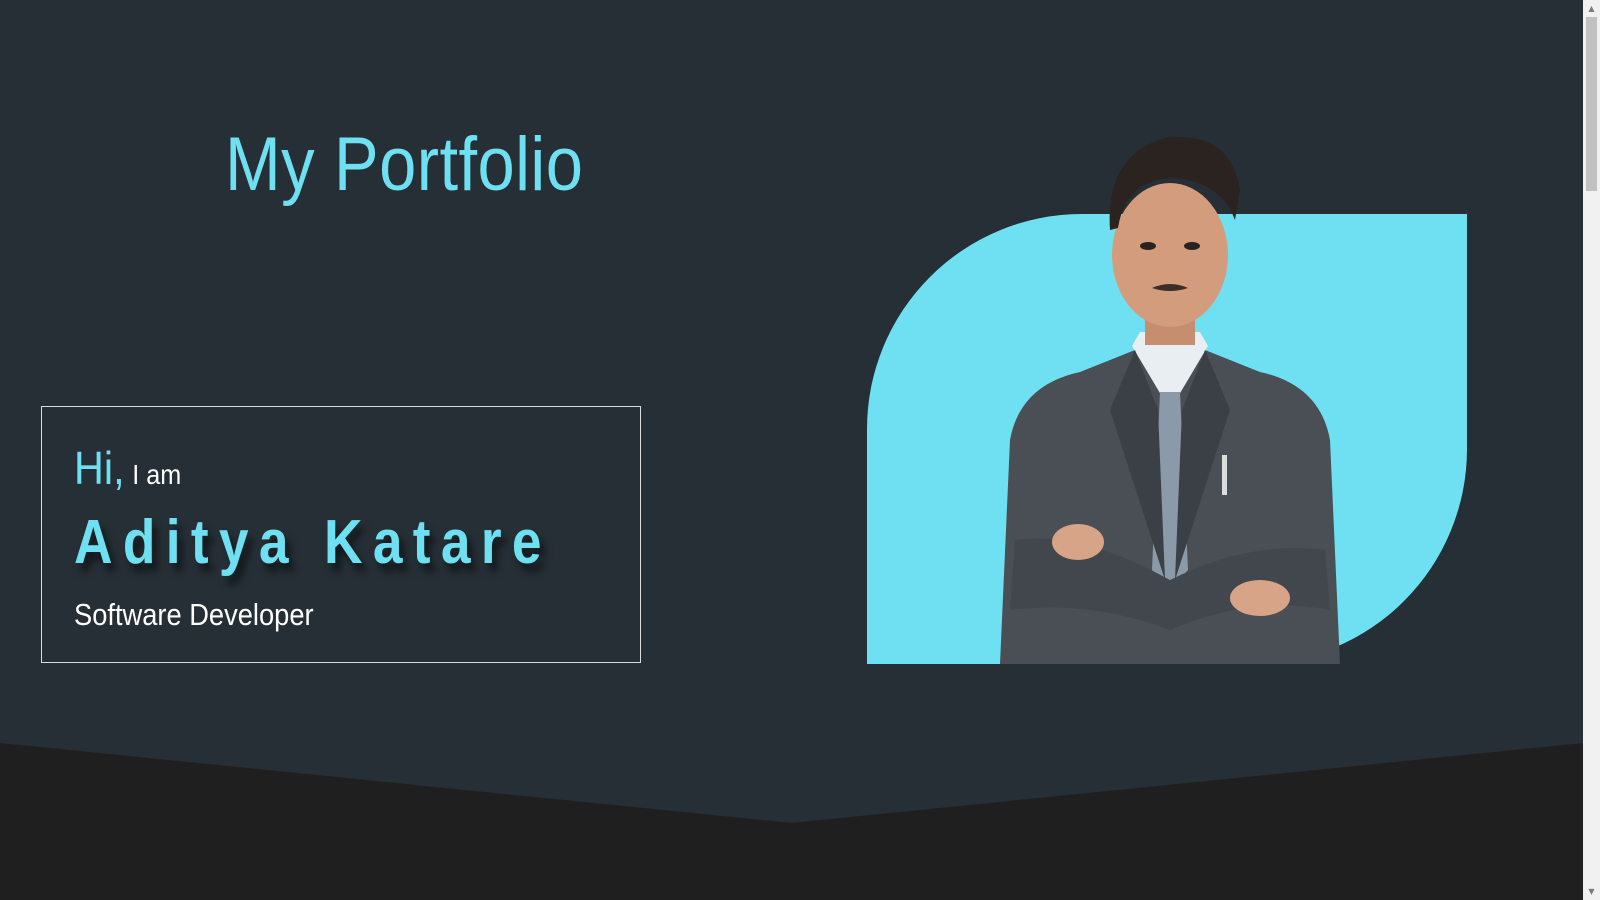 This screenshot has width=1600, height=900. What do you see at coordinates (1591, 104) in the screenshot?
I see `scrollbar-thumb` at bounding box center [1591, 104].